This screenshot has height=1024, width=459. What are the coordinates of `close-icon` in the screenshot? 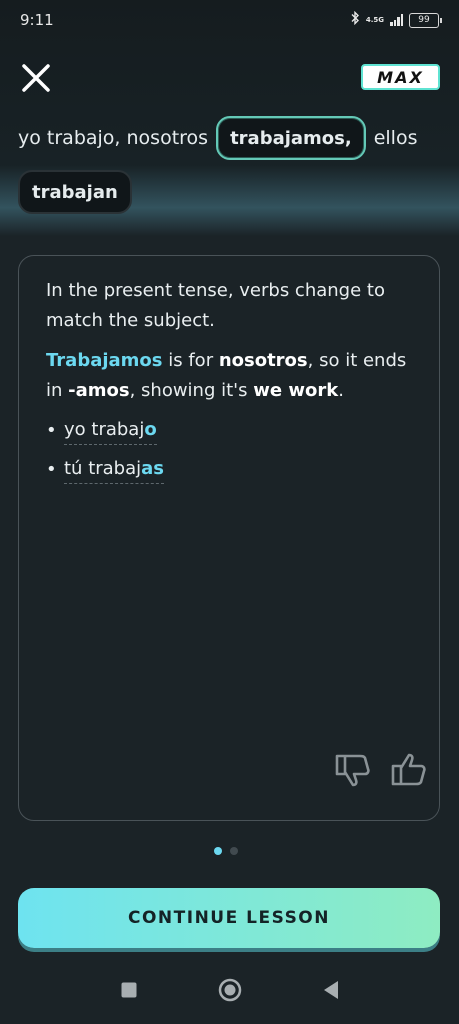 It's located at (36, 78).